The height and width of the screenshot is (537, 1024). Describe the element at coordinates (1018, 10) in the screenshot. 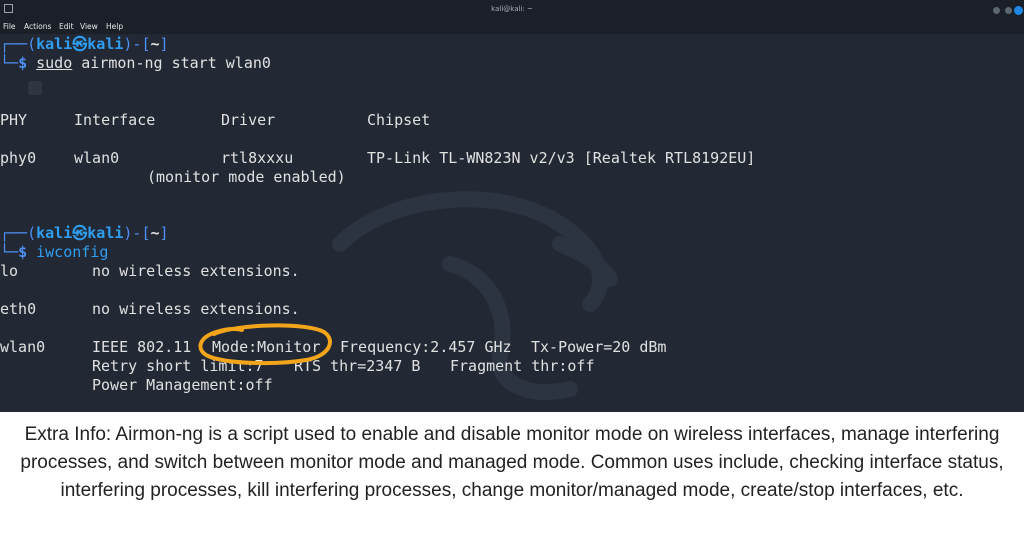

I see `close-button` at that location.